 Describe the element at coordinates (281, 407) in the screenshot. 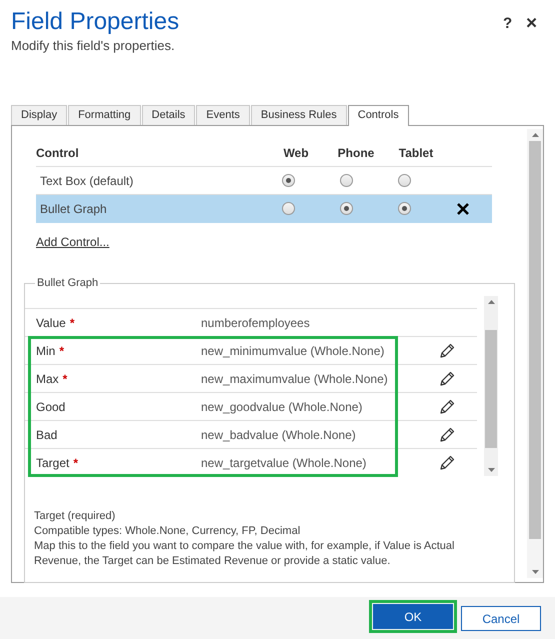

I see `property-value: new_goodvalue (Whole.None)` at that location.